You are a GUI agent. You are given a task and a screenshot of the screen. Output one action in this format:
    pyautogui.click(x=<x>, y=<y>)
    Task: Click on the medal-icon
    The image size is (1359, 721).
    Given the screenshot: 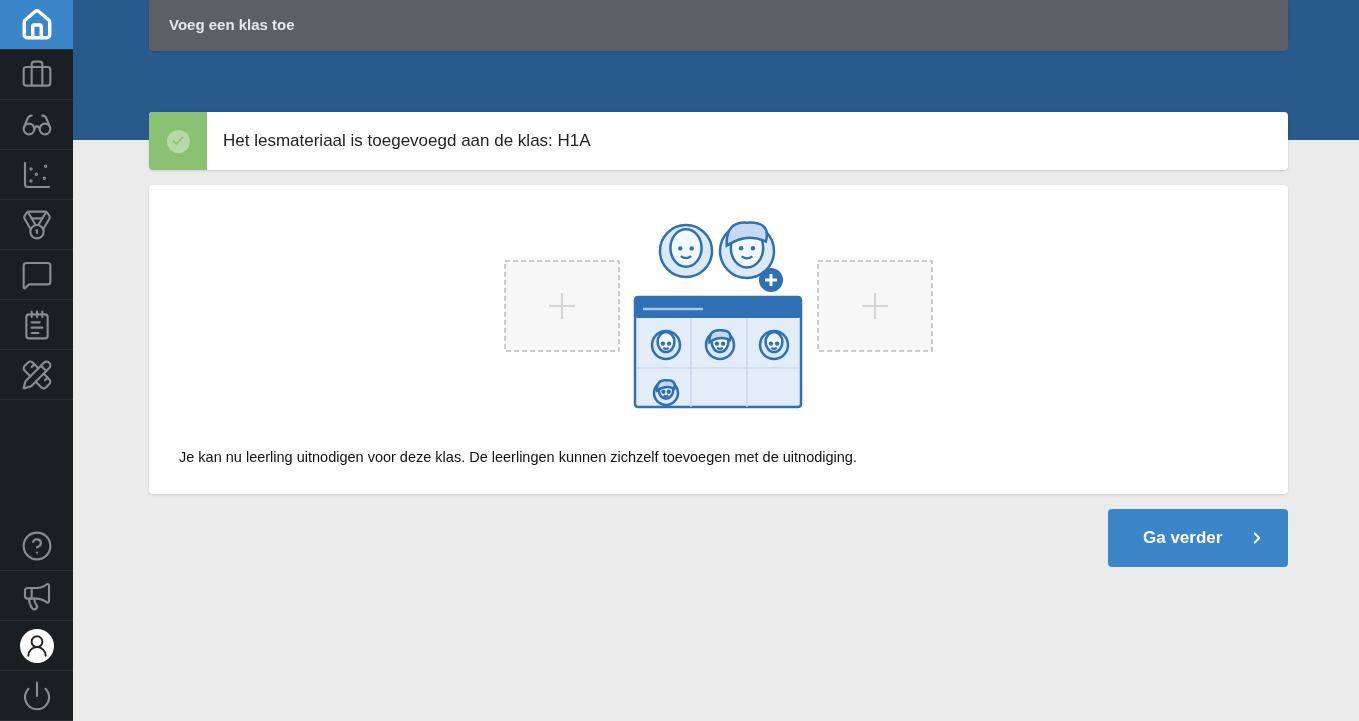 What is the action you would take?
    pyautogui.click(x=36, y=224)
    